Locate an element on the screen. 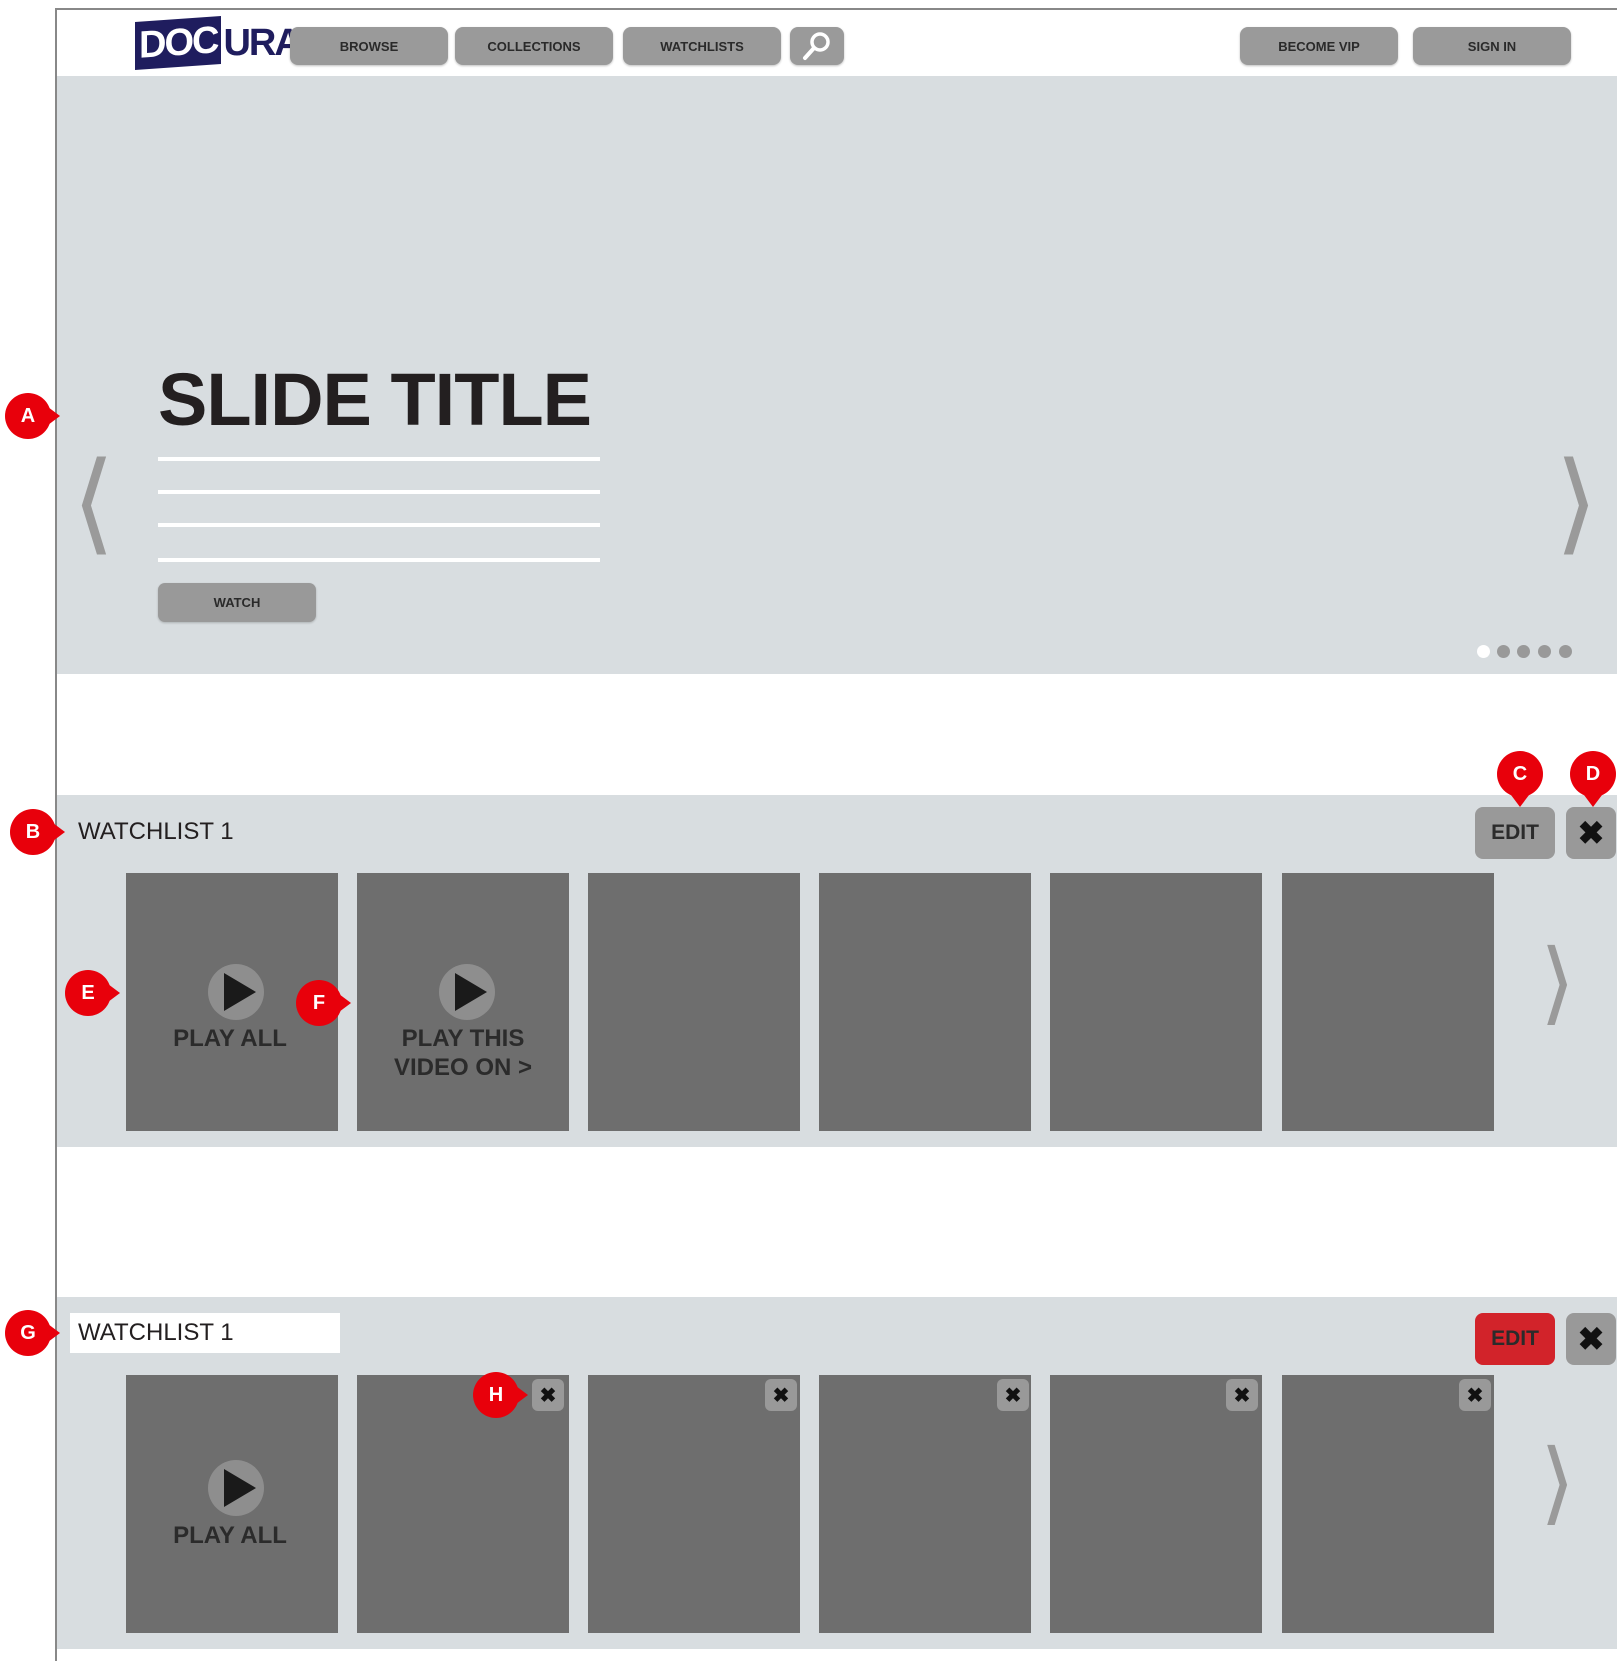  watch-button: WATCH is located at coordinates (237, 602).